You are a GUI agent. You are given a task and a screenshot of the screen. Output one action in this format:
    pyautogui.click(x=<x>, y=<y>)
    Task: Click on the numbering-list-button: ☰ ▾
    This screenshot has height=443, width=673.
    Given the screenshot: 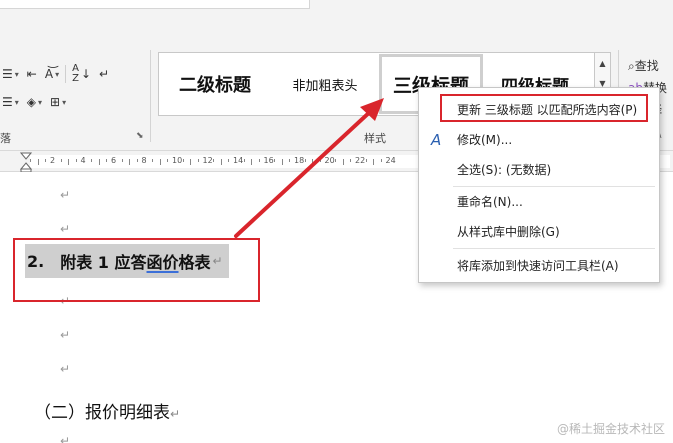 What is the action you would take?
    pyautogui.click(x=10, y=74)
    